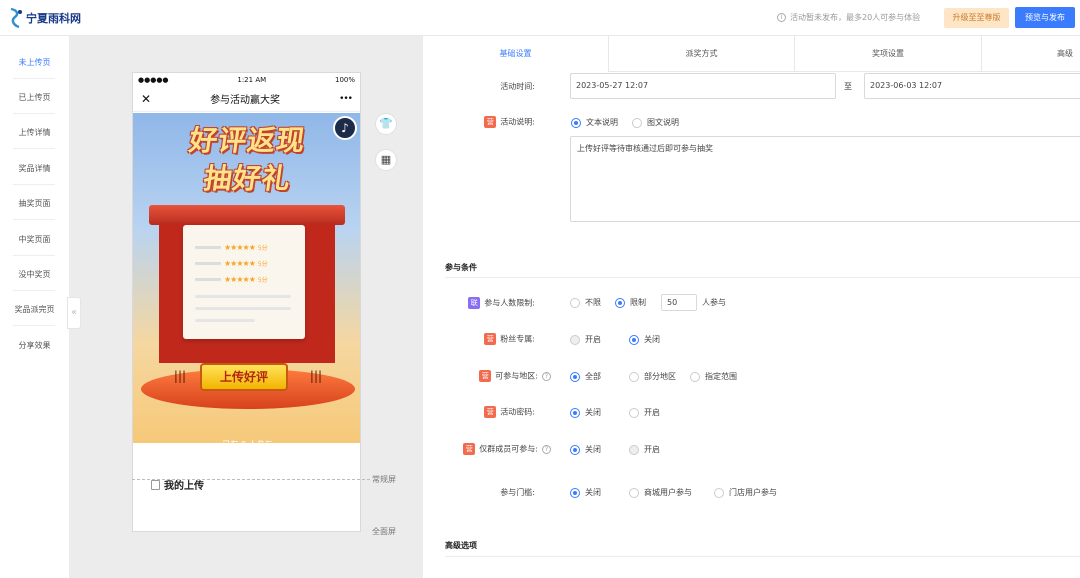  I want to click on radio-password-off: 关闭, so click(585, 412).